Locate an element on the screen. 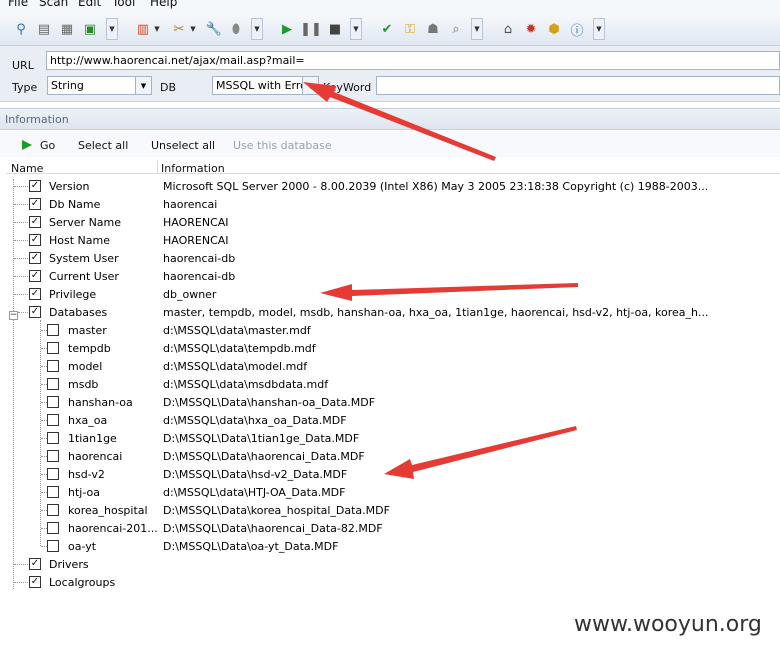 Image resolution: width=780 pixels, height=654 pixels. home-icon: ⌂ is located at coordinates (508, 29).